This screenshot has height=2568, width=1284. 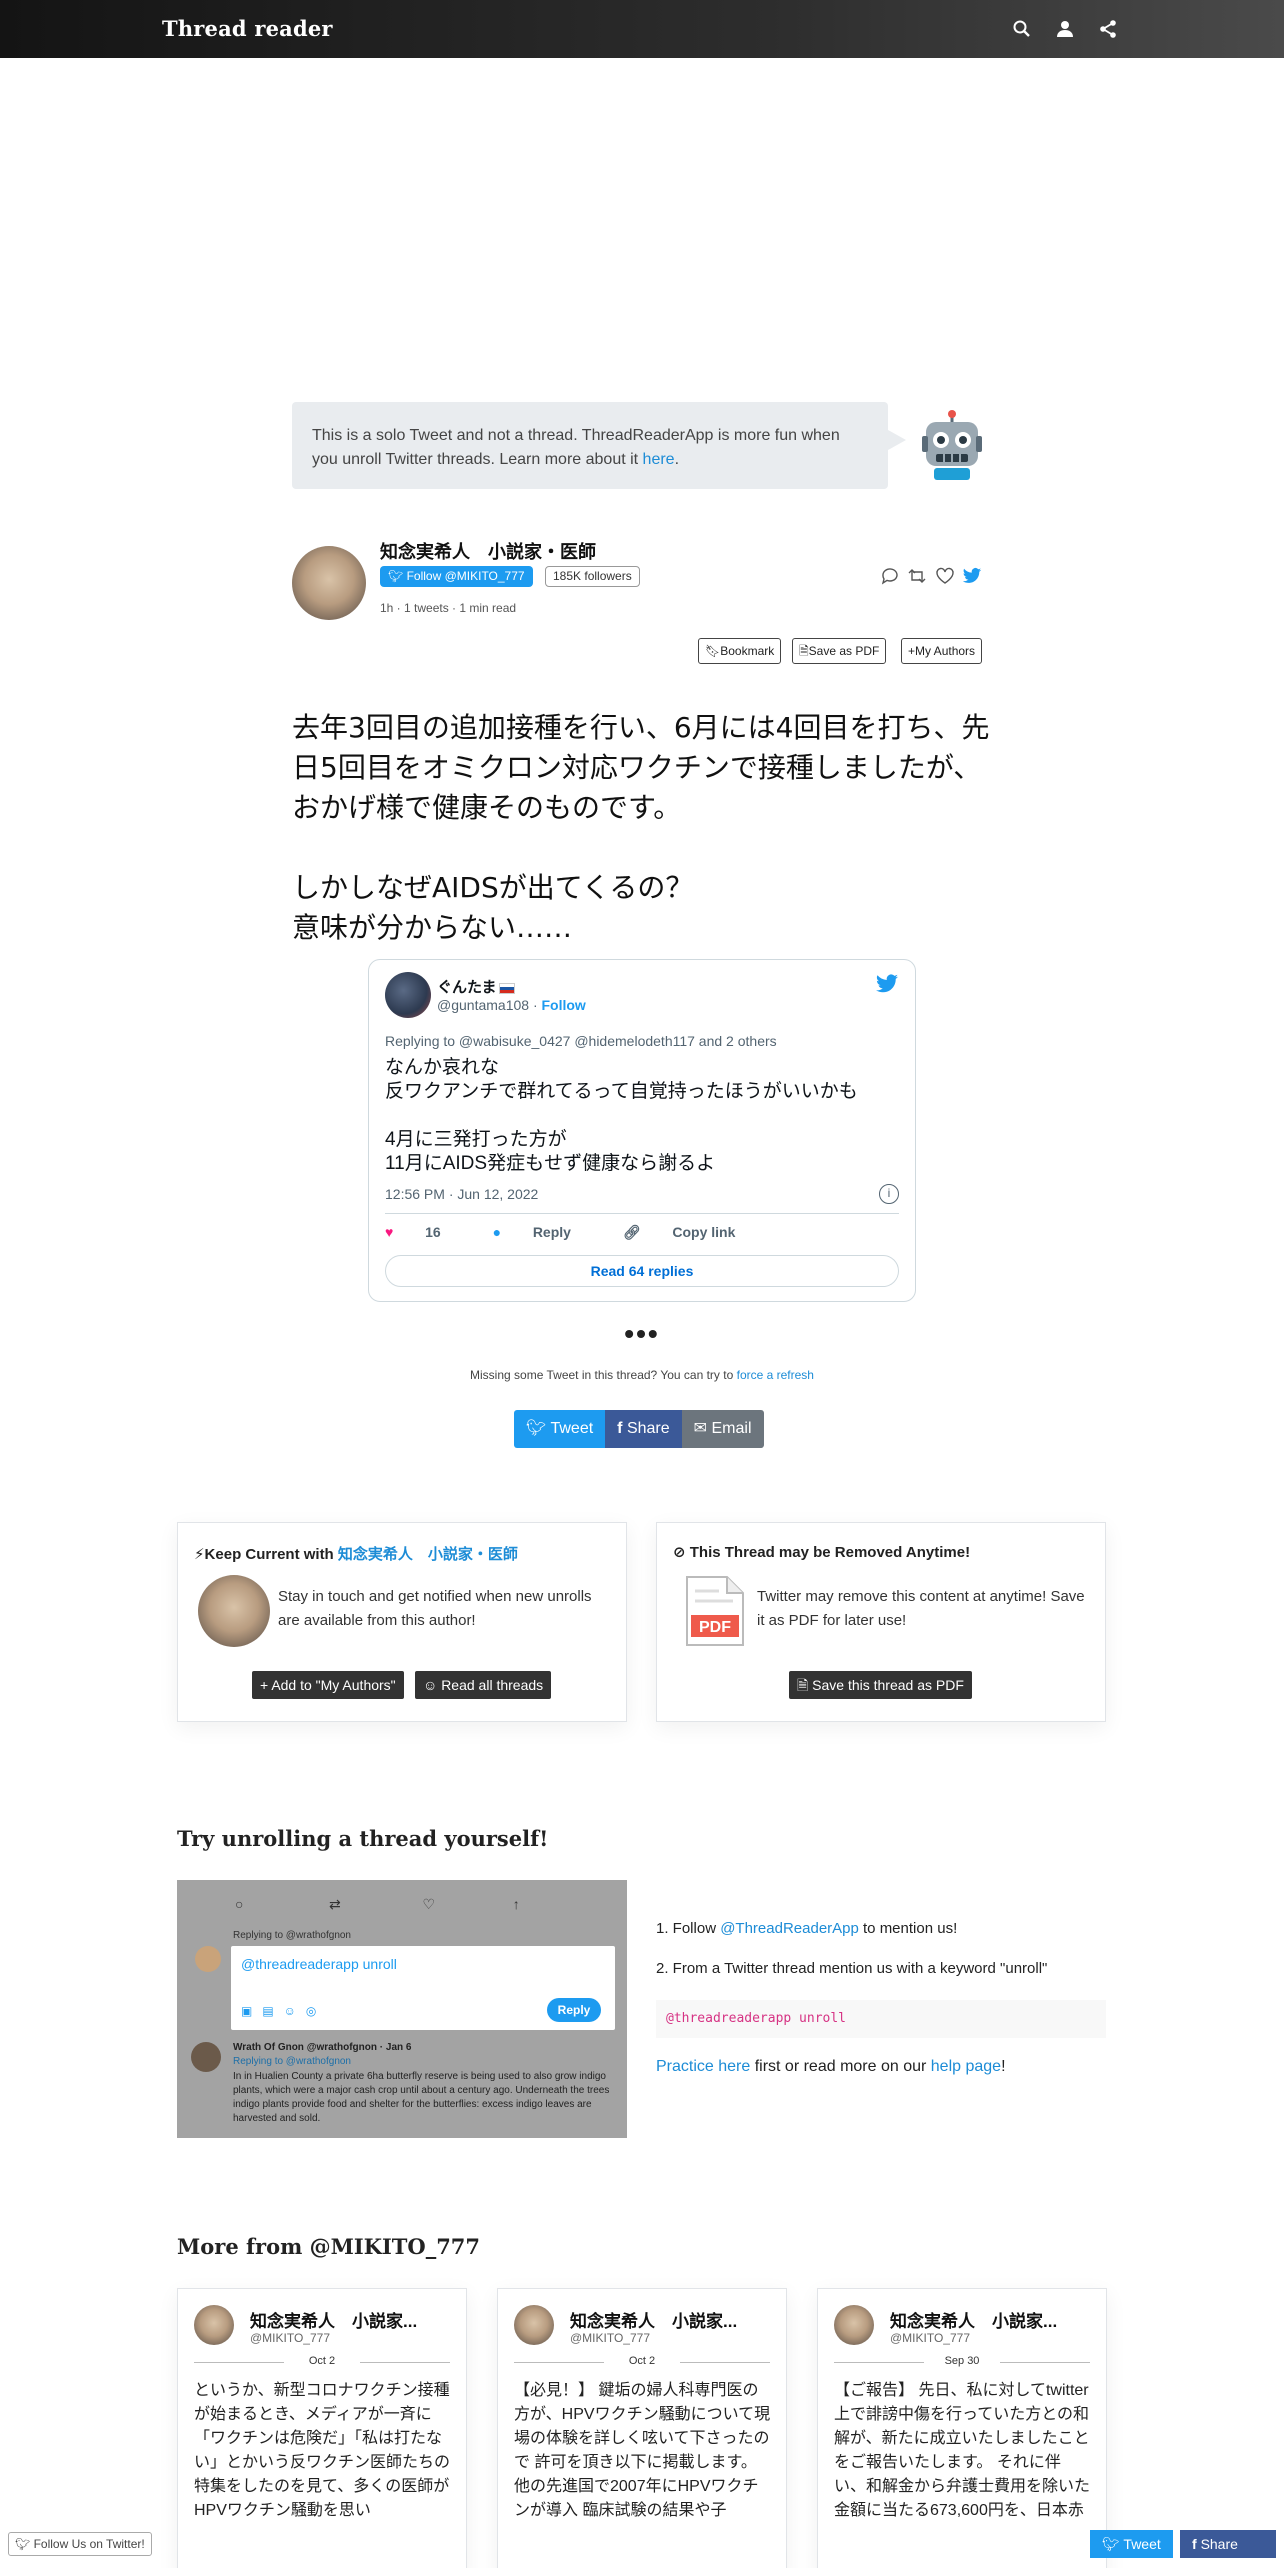 I want to click on embed-reply-action: ● Reply, so click(x=544, y=1232).